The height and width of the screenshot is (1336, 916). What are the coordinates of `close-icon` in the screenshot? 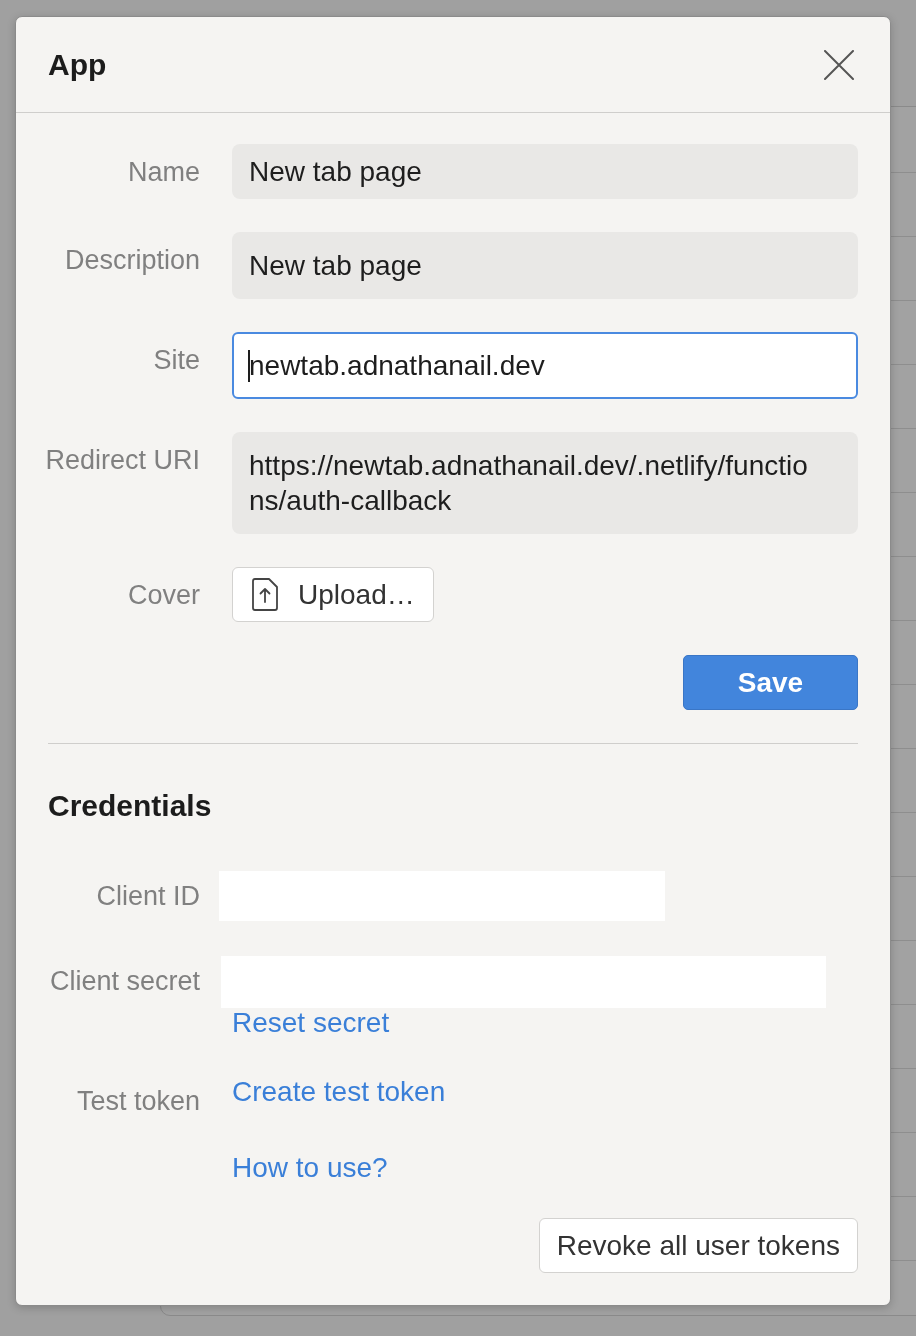 It's located at (839, 64).